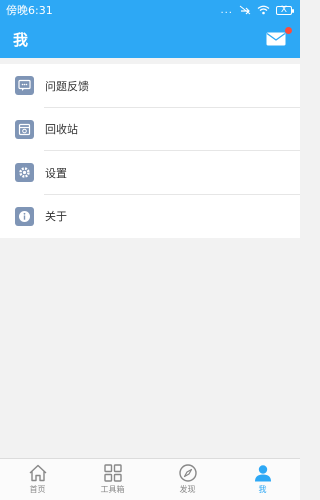 The image size is (320, 500). What do you see at coordinates (150, 10) in the screenshot?
I see `status-bar: 傍晚6:31 ... X` at bounding box center [150, 10].